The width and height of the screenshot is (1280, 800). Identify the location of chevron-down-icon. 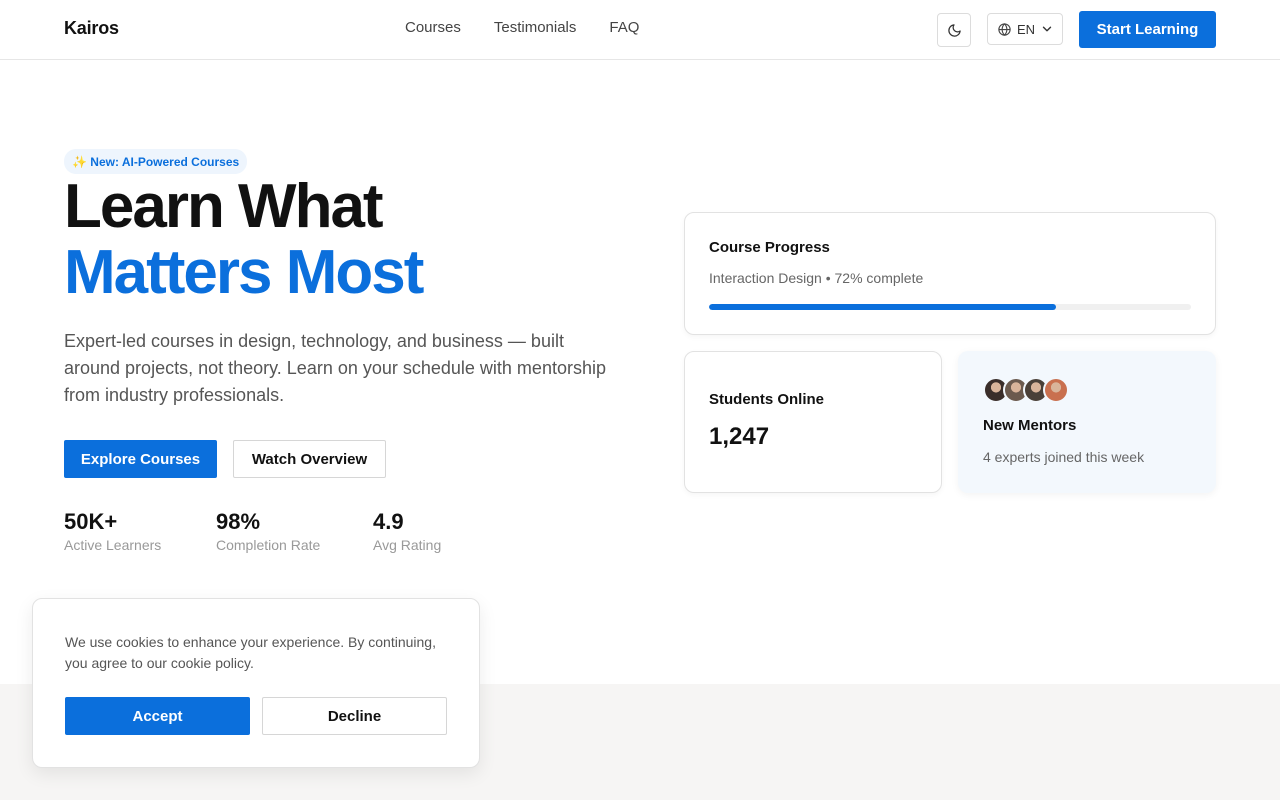
(1047, 29).